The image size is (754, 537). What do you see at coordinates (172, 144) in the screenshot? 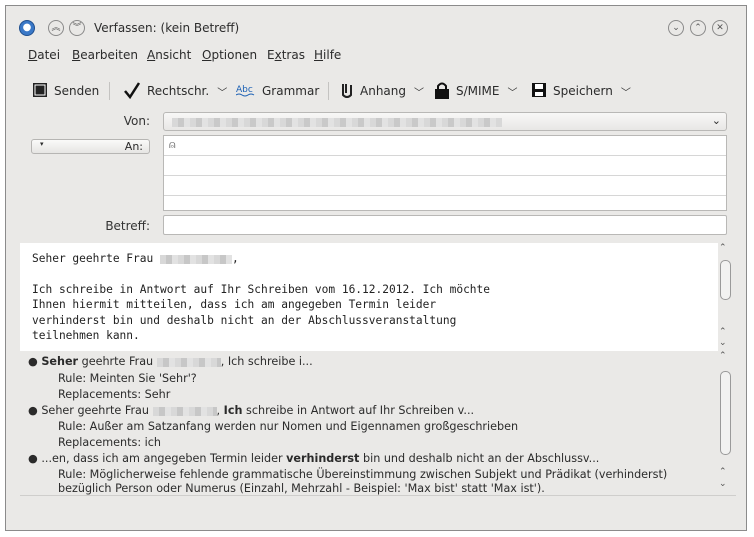
I see `contact-icon: ⍝` at bounding box center [172, 144].